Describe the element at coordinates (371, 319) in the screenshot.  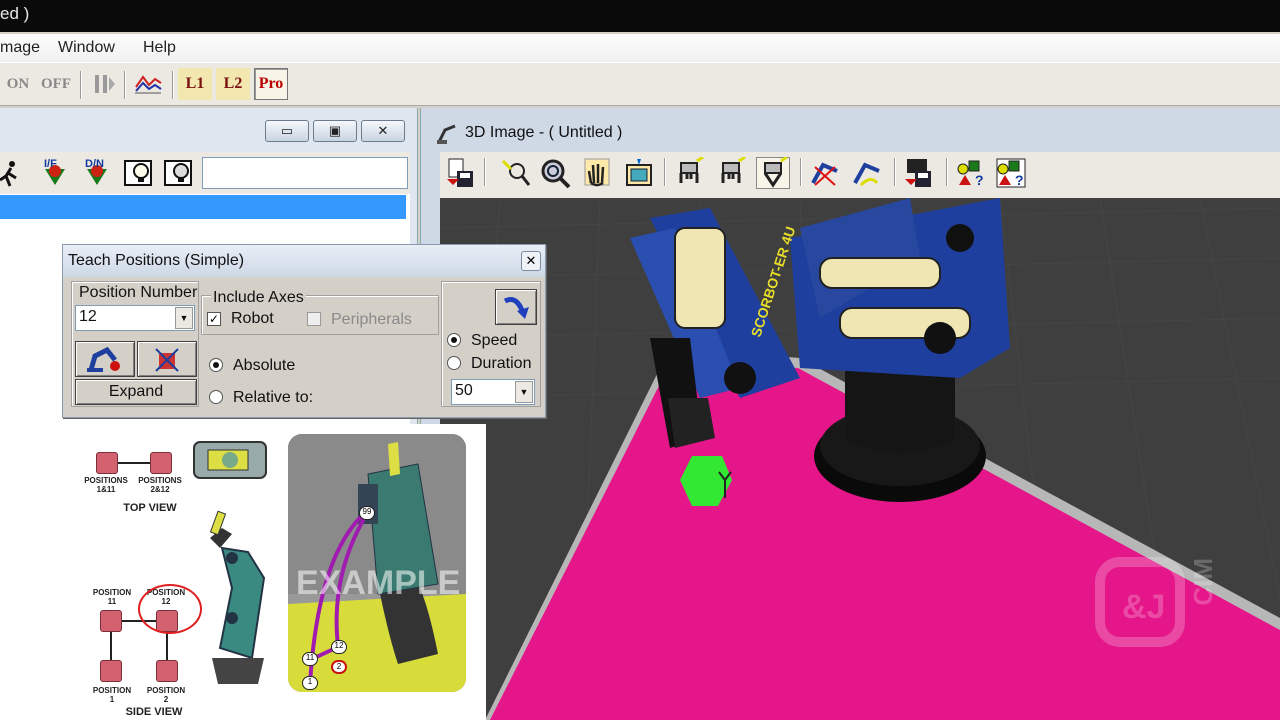
I see `peripherals-label: Peripherals` at that location.